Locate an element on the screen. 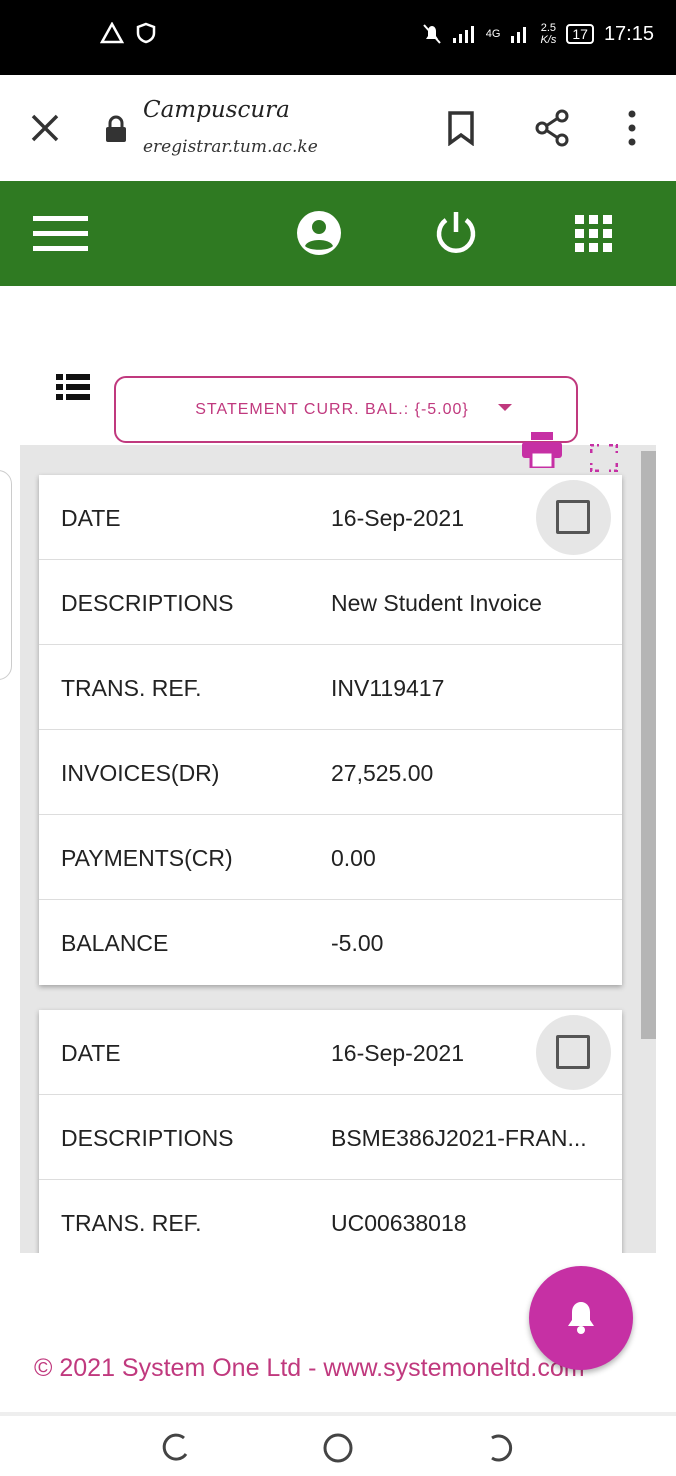 The height and width of the screenshot is (1476, 676). more-options-icon is located at coordinates (632, 128).